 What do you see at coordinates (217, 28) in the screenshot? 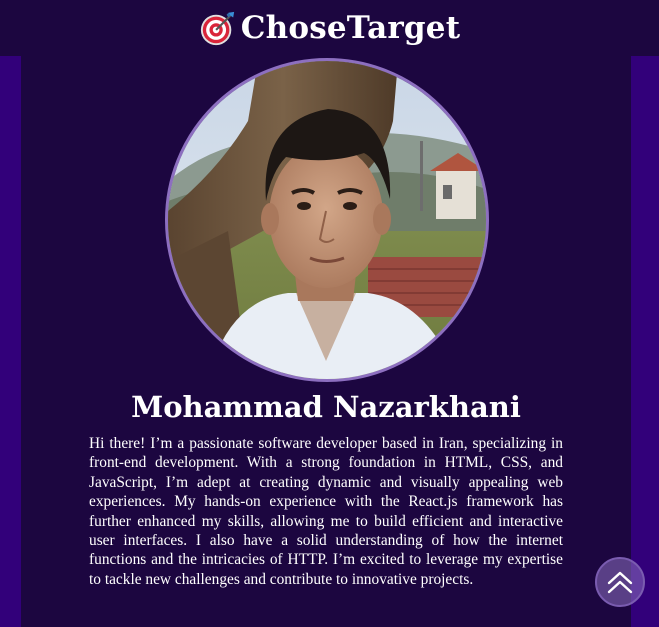
I see `dart-target-icon` at bounding box center [217, 28].